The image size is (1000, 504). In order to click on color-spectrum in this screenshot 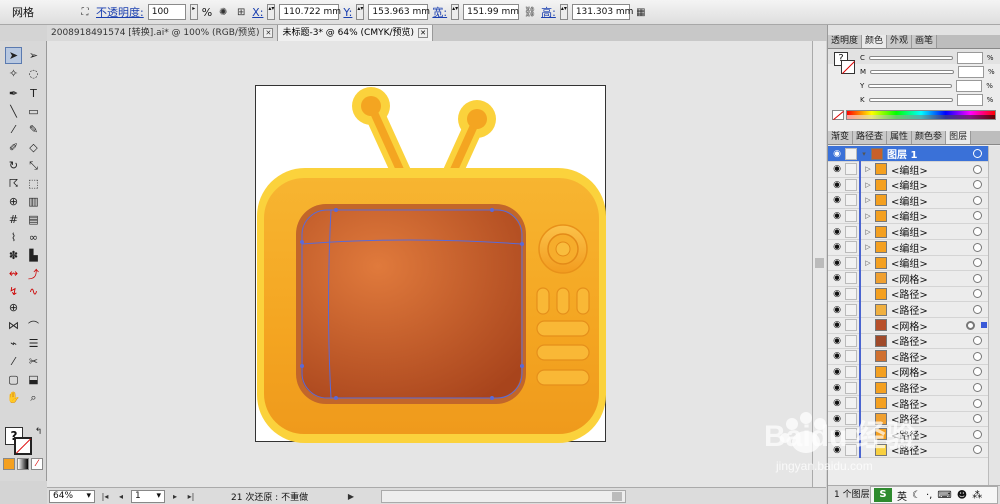, I will do `click(921, 115)`.